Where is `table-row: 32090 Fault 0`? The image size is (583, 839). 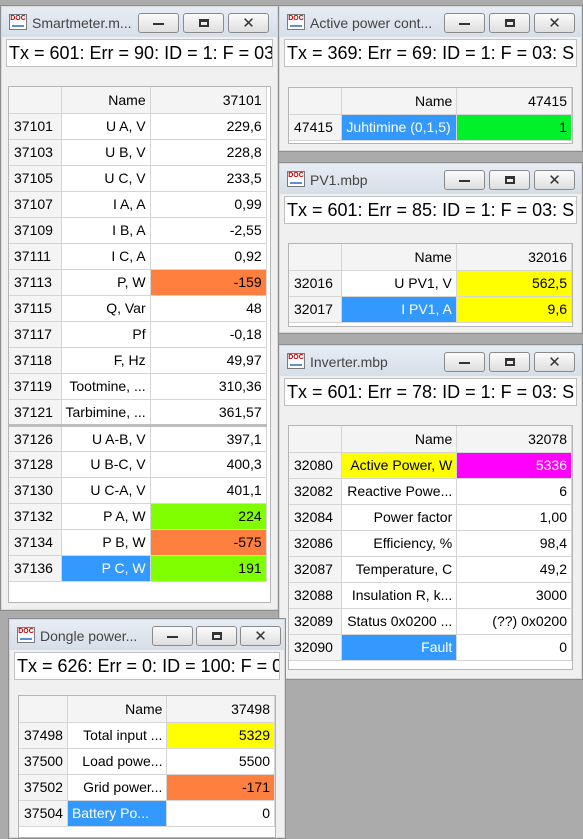 table-row: 32090 Fault 0 is located at coordinates (430, 647).